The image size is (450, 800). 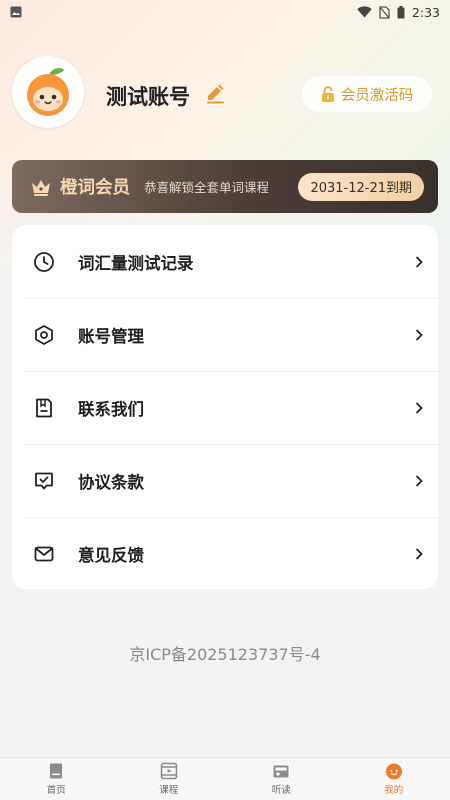 I want to click on no-sim-icon, so click(x=384, y=12).